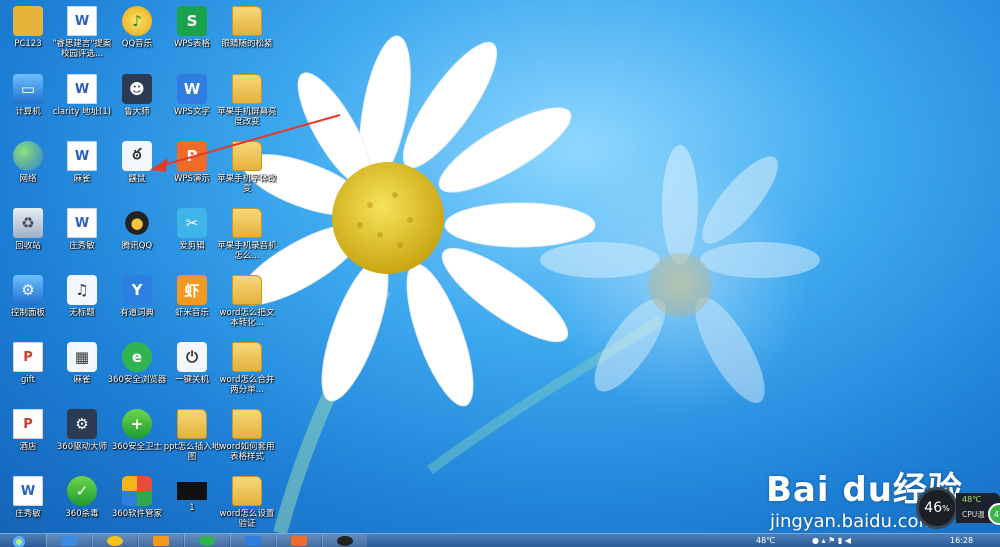 Image resolution: width=1000 pixels, height=547 pixels. I want to click on start-orb-icon, so click(19, 541).